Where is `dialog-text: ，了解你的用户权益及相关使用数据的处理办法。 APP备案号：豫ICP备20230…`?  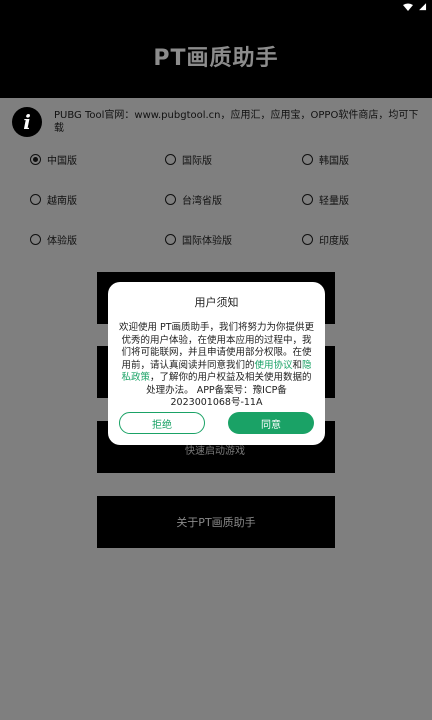 dialog-text: ，了解你的用户权益及相关使用数据的处理办法。 APP备案号：豫ICP备20230… is located at coordinates (229, 390).